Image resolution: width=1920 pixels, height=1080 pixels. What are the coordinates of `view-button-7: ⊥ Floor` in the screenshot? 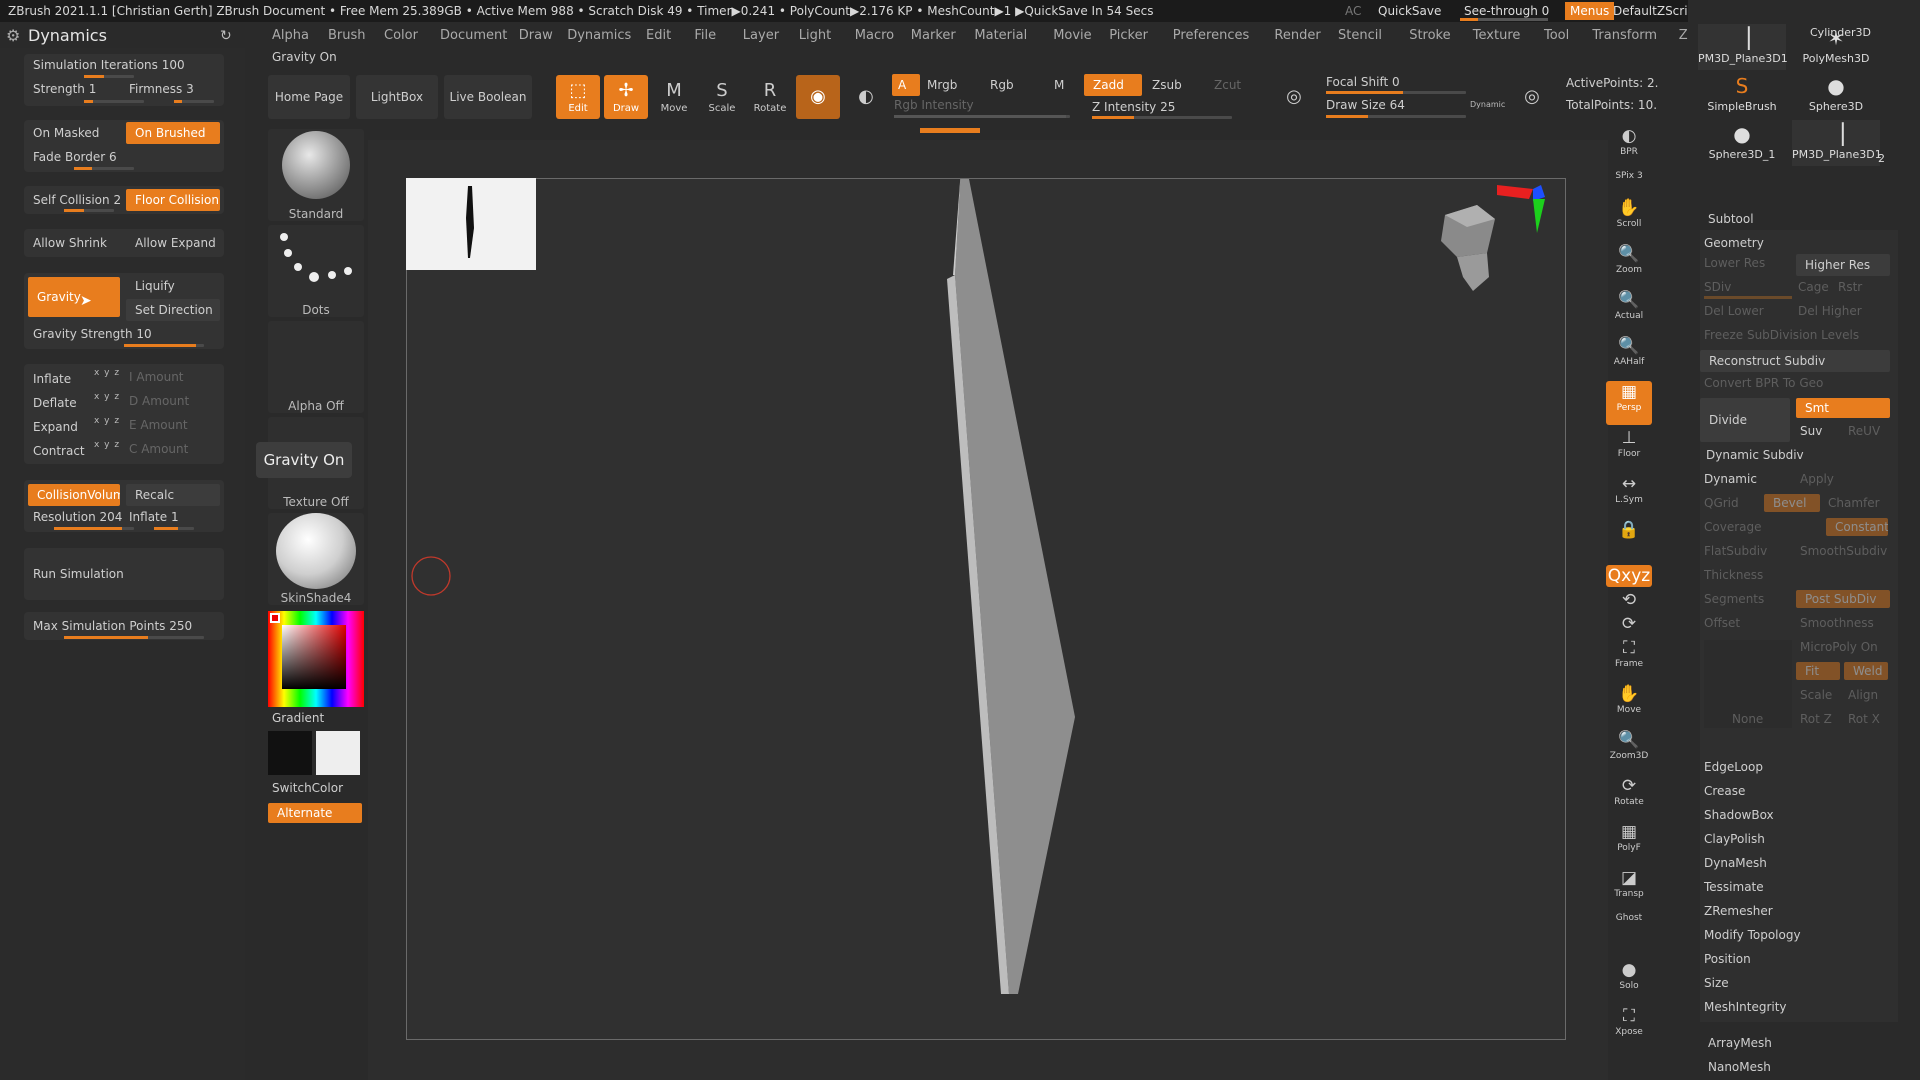 It's located at (1629, 449).